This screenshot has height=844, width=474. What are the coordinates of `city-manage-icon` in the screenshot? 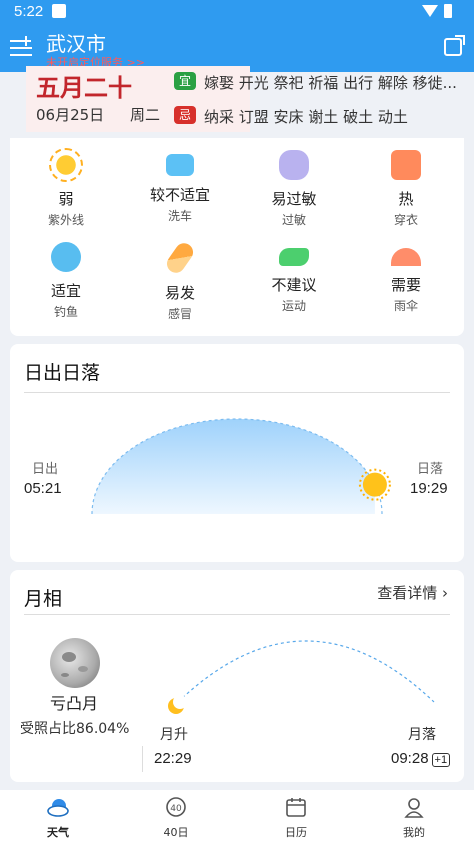 It's located at (21, 47).